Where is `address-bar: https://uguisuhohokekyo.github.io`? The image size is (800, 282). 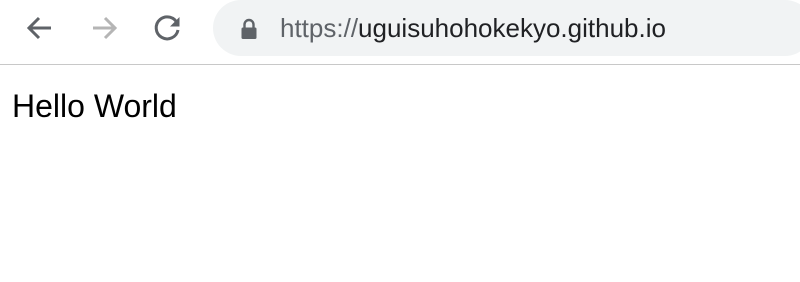
address-bar: https://uguisuhohokekyo.github.io is located at coordinates (506, 28).